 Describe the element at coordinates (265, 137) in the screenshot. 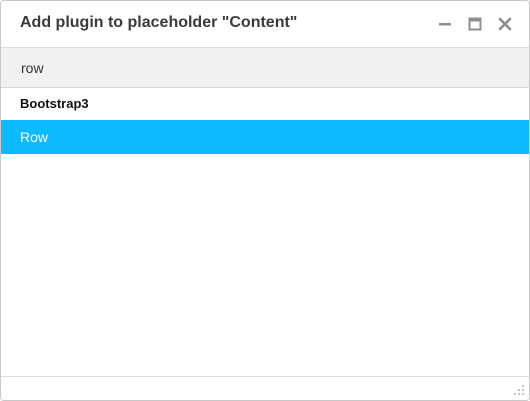

I see `plugin-item-row: Row` at that location.